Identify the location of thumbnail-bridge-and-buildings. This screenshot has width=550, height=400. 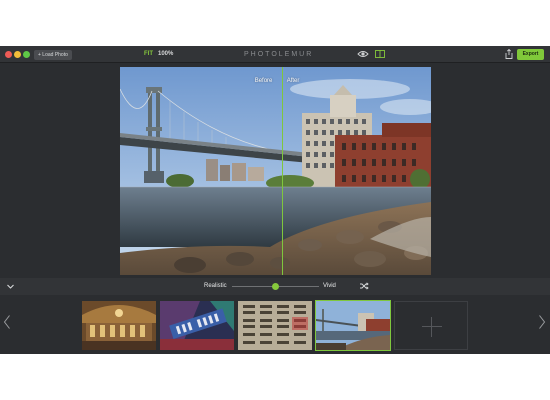
(353, 325).